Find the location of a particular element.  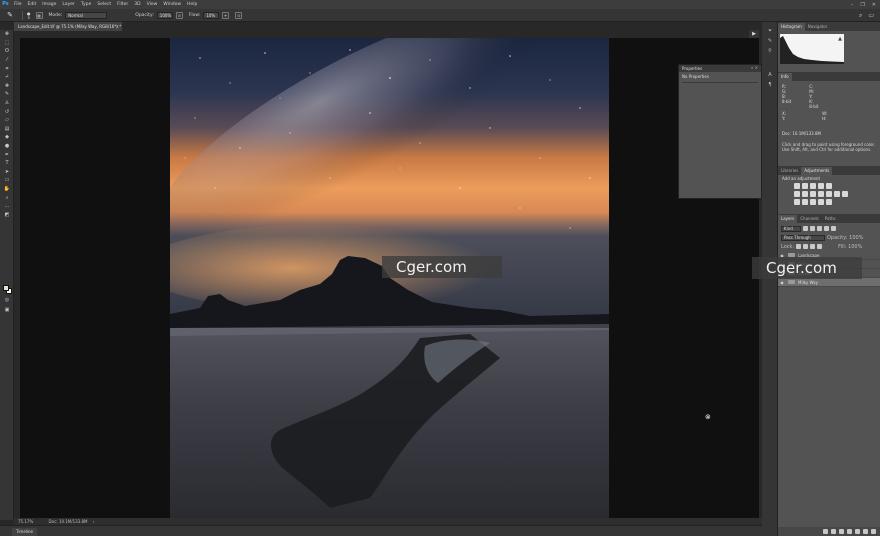

new-layer-icon is located at coordinates (865, 531).